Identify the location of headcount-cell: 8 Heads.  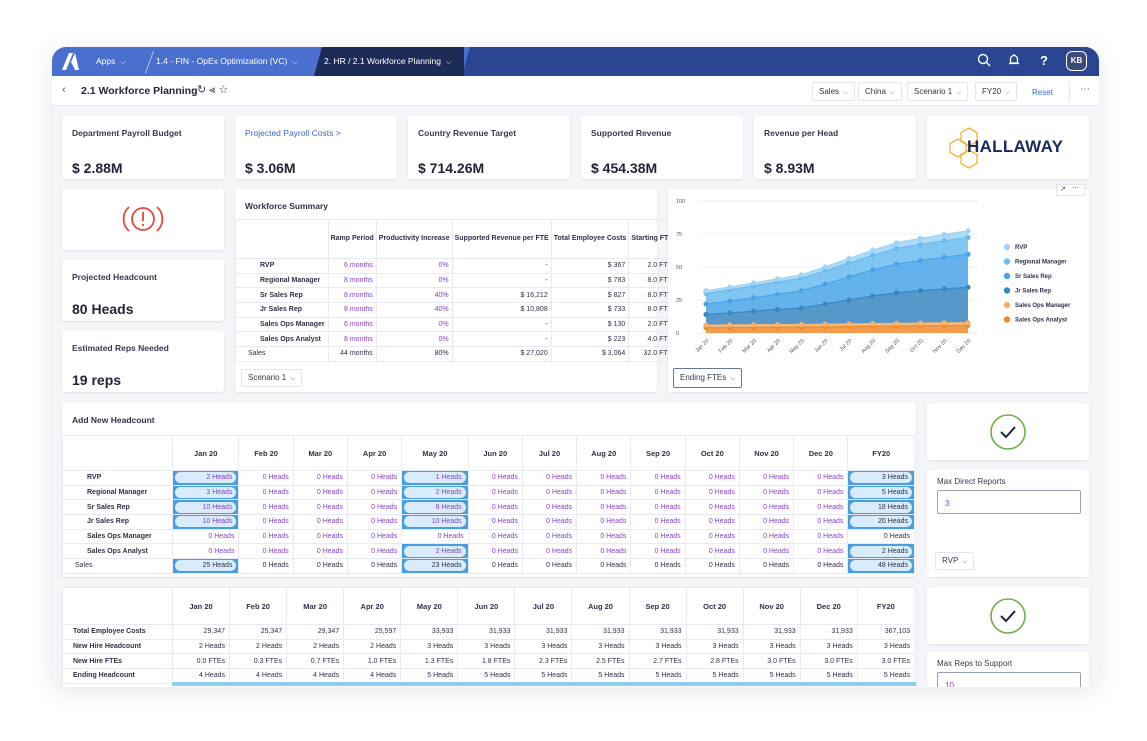
(435, 507).